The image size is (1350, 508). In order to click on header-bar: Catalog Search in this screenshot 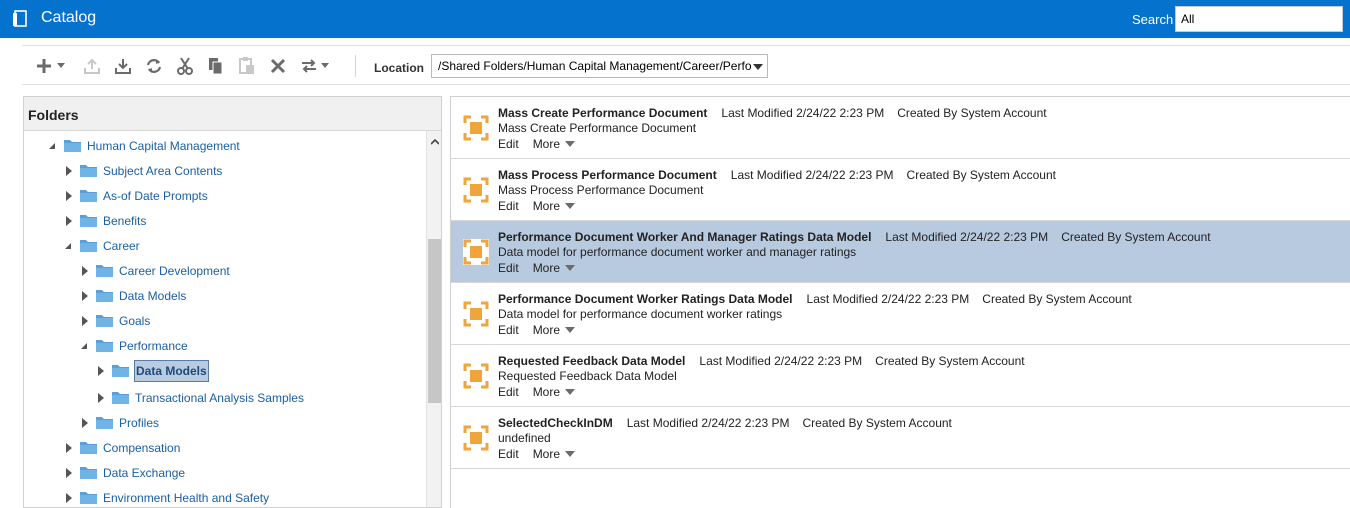, I will do `click(675, 19)`.